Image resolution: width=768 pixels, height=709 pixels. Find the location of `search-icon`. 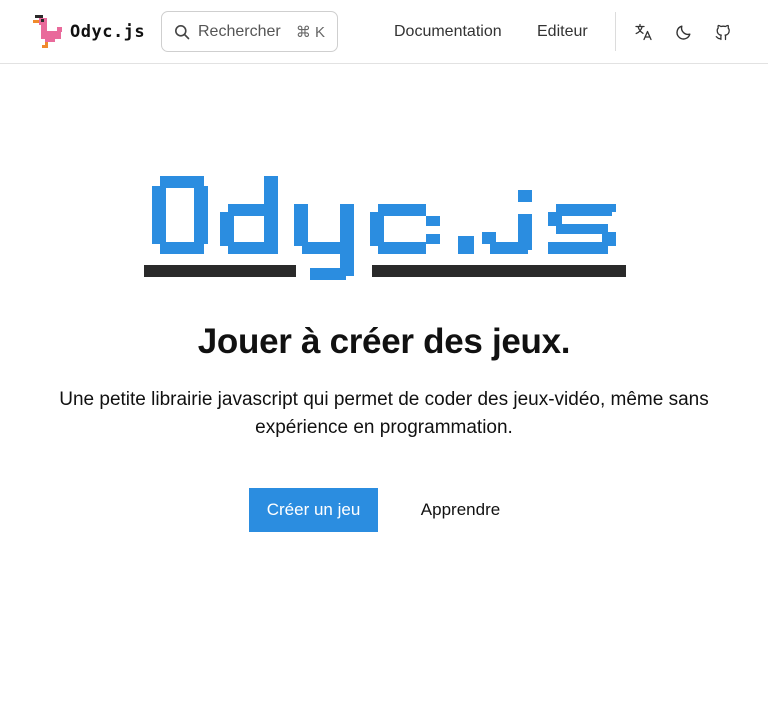

search-icon is located at coordinates (182, 31).